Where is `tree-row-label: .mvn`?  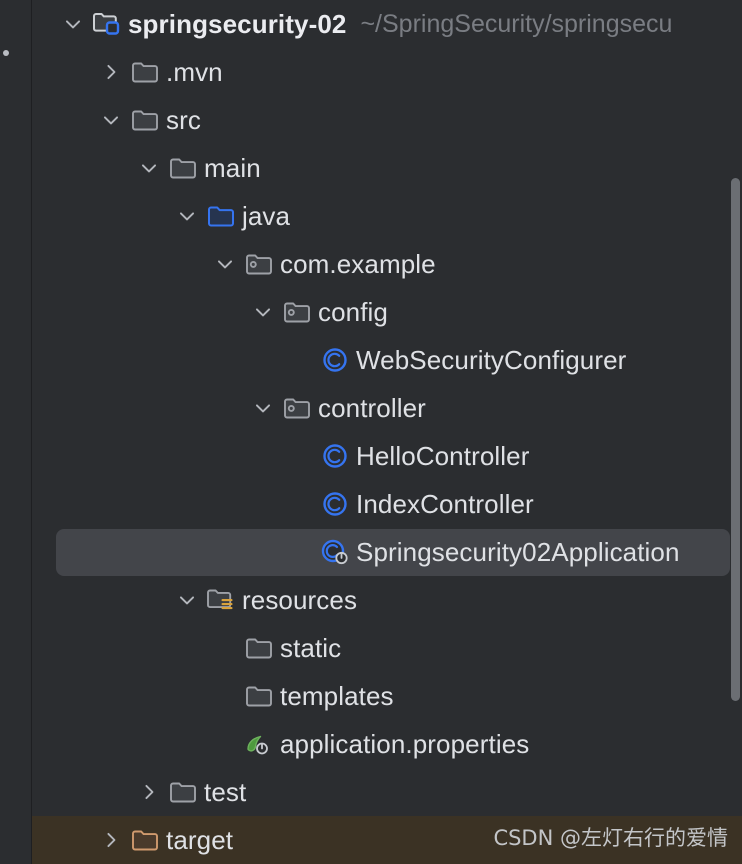 tree-row-label: .mvn is located at coordinates (194, 71).